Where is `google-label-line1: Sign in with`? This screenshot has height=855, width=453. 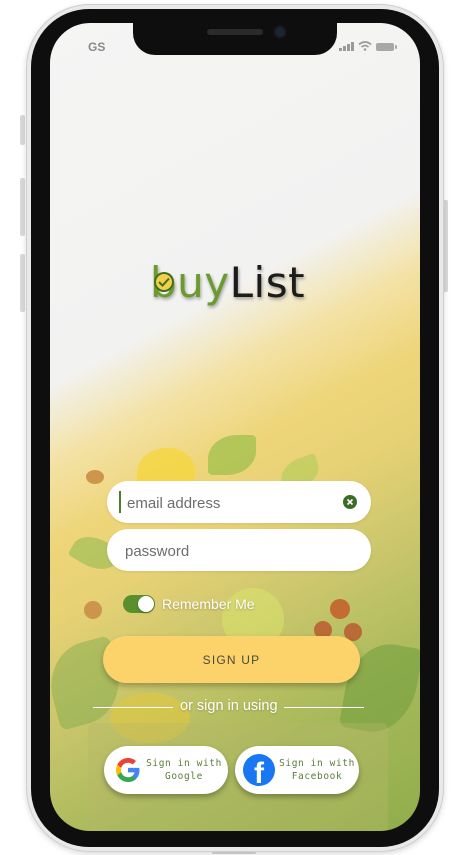
google-label-line1: Sign in with is located at coordinates (184, 763).